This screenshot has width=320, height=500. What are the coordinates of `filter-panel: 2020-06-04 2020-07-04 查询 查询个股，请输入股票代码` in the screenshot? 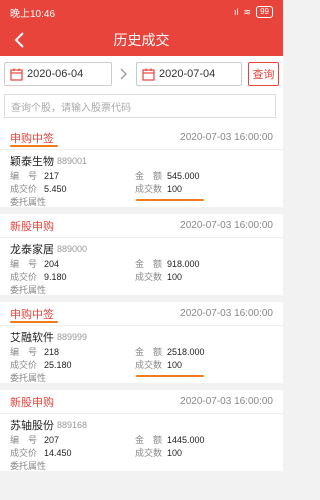 It's located at (141, 91).